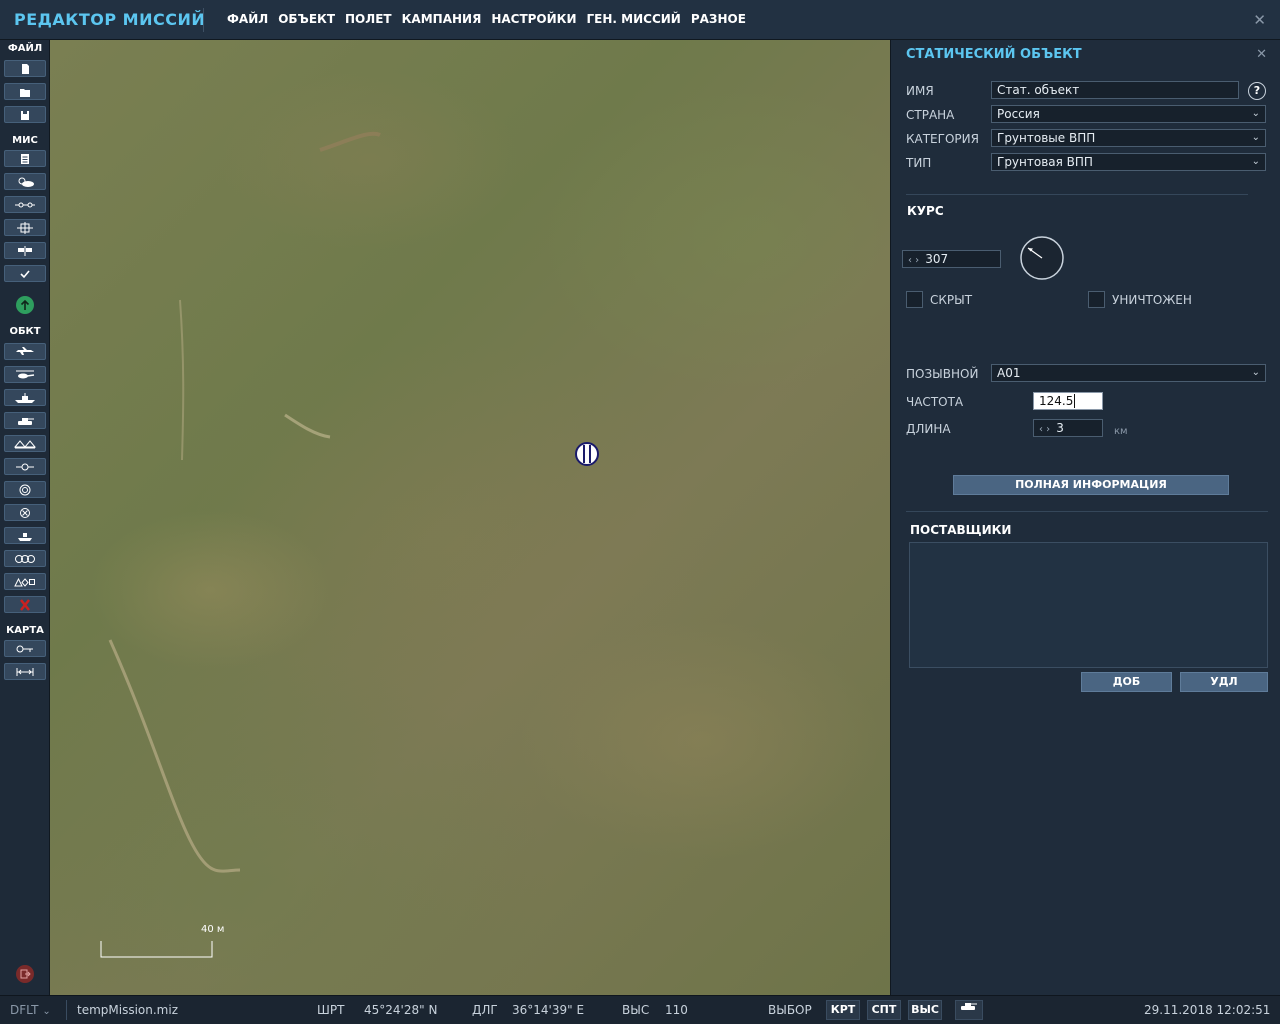 Image resolution: width=1280 pixels, height=1024 pixels. Describe the element at coordinates (25, 604) in the screenshot. I see `delete-icon` at that location.